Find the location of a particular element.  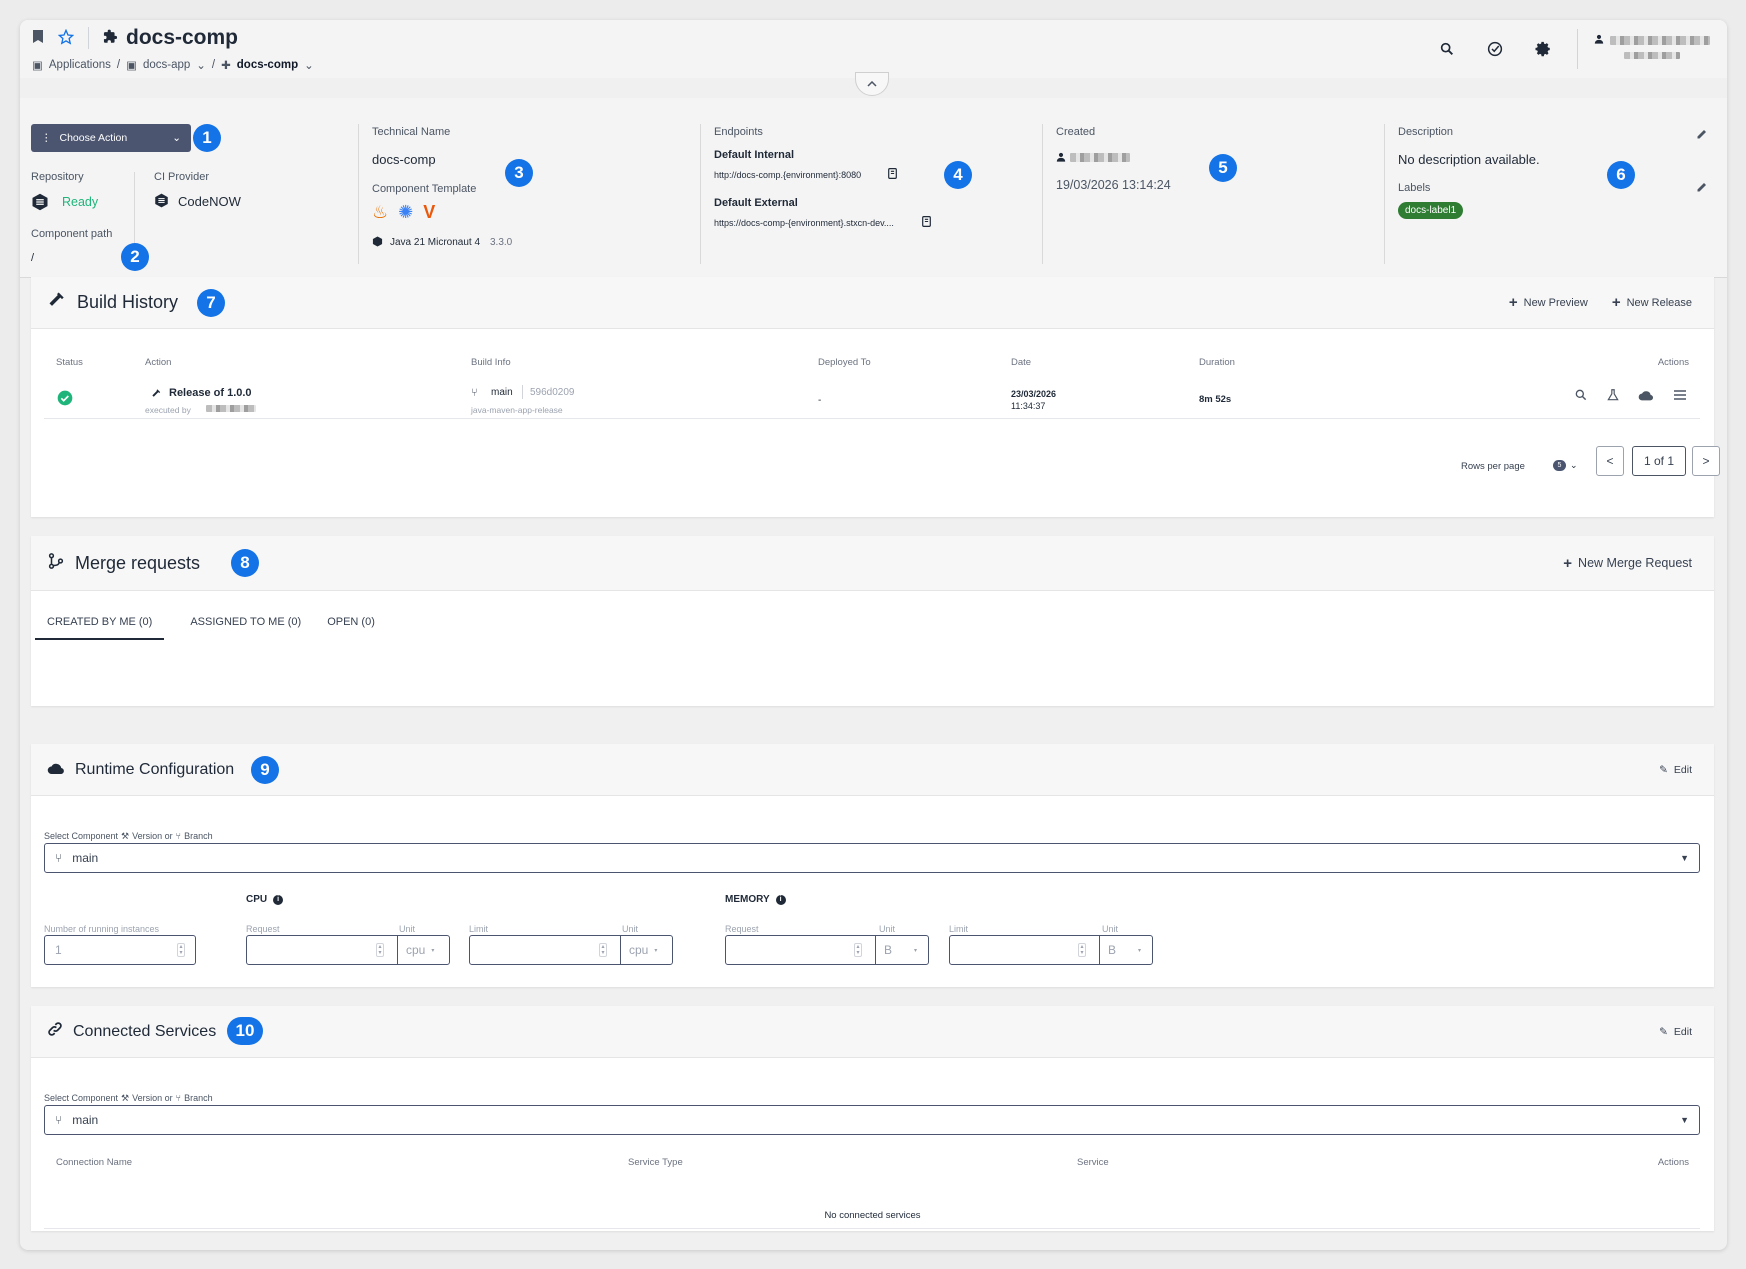

memory-limit-input: ▴ ▾ B ▾ is located at coordinates (1051, 950).